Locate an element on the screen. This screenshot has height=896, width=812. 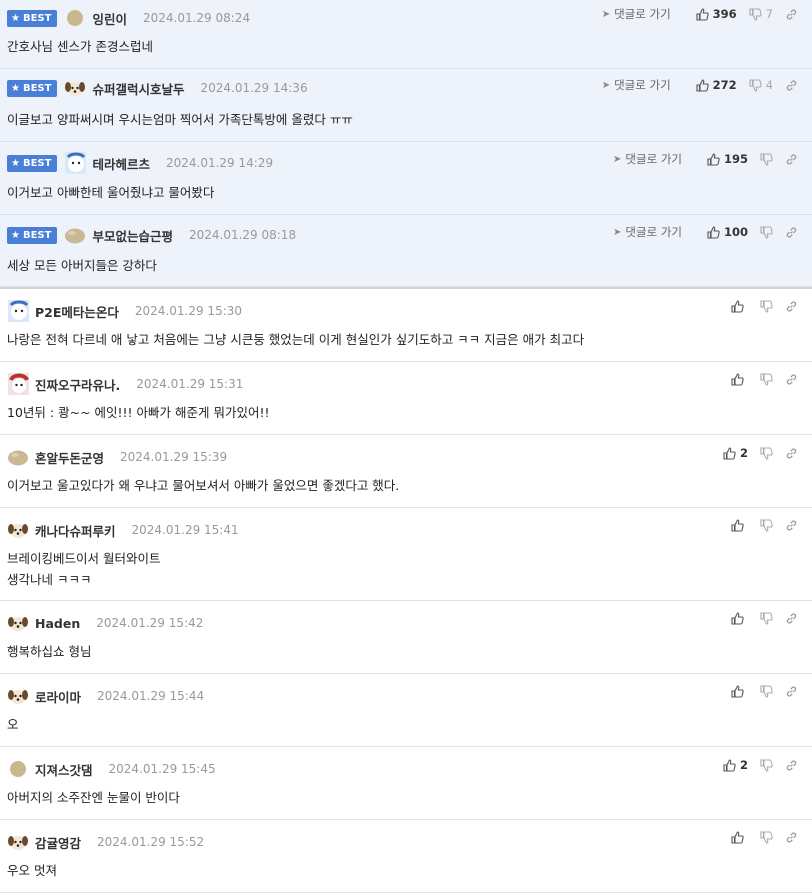
downvote-button: 4 is located at coordinates (761, 85).